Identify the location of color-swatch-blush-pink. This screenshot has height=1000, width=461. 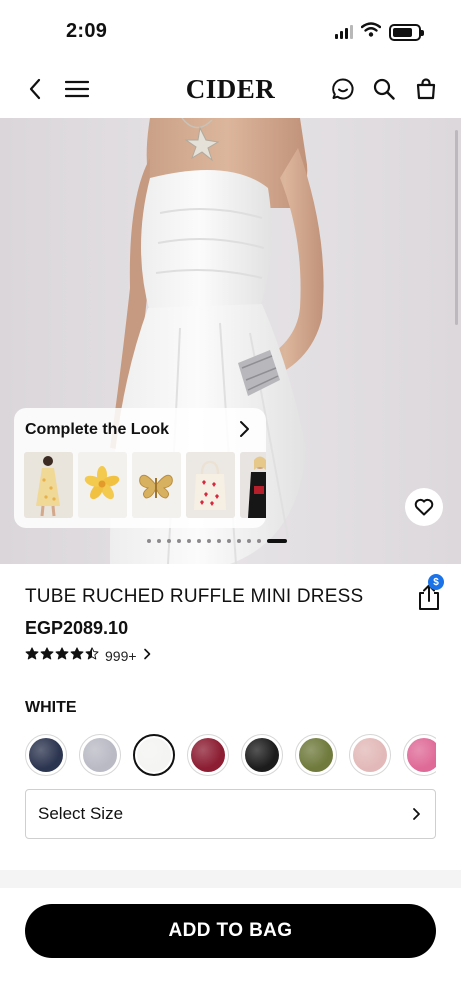
(370, 755).